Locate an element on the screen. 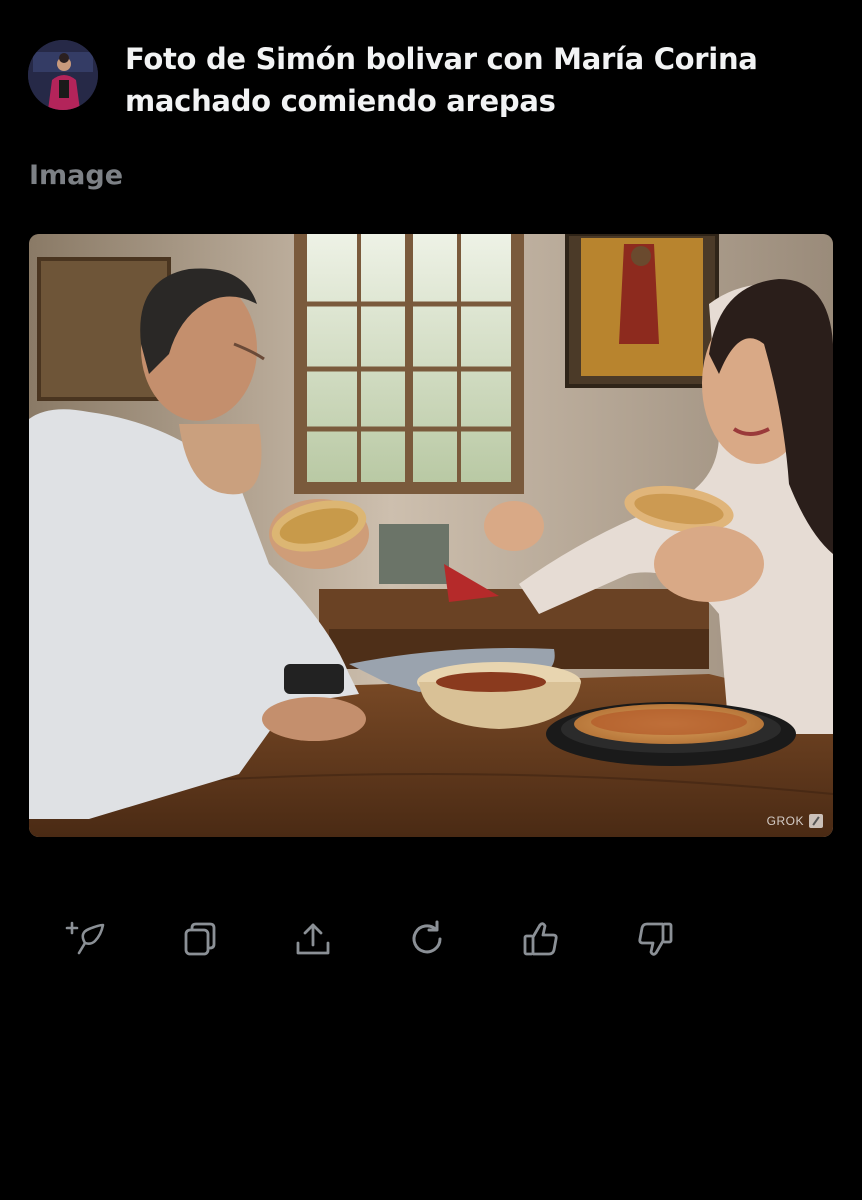  regenerate-button is located at coordinates (427, 939).